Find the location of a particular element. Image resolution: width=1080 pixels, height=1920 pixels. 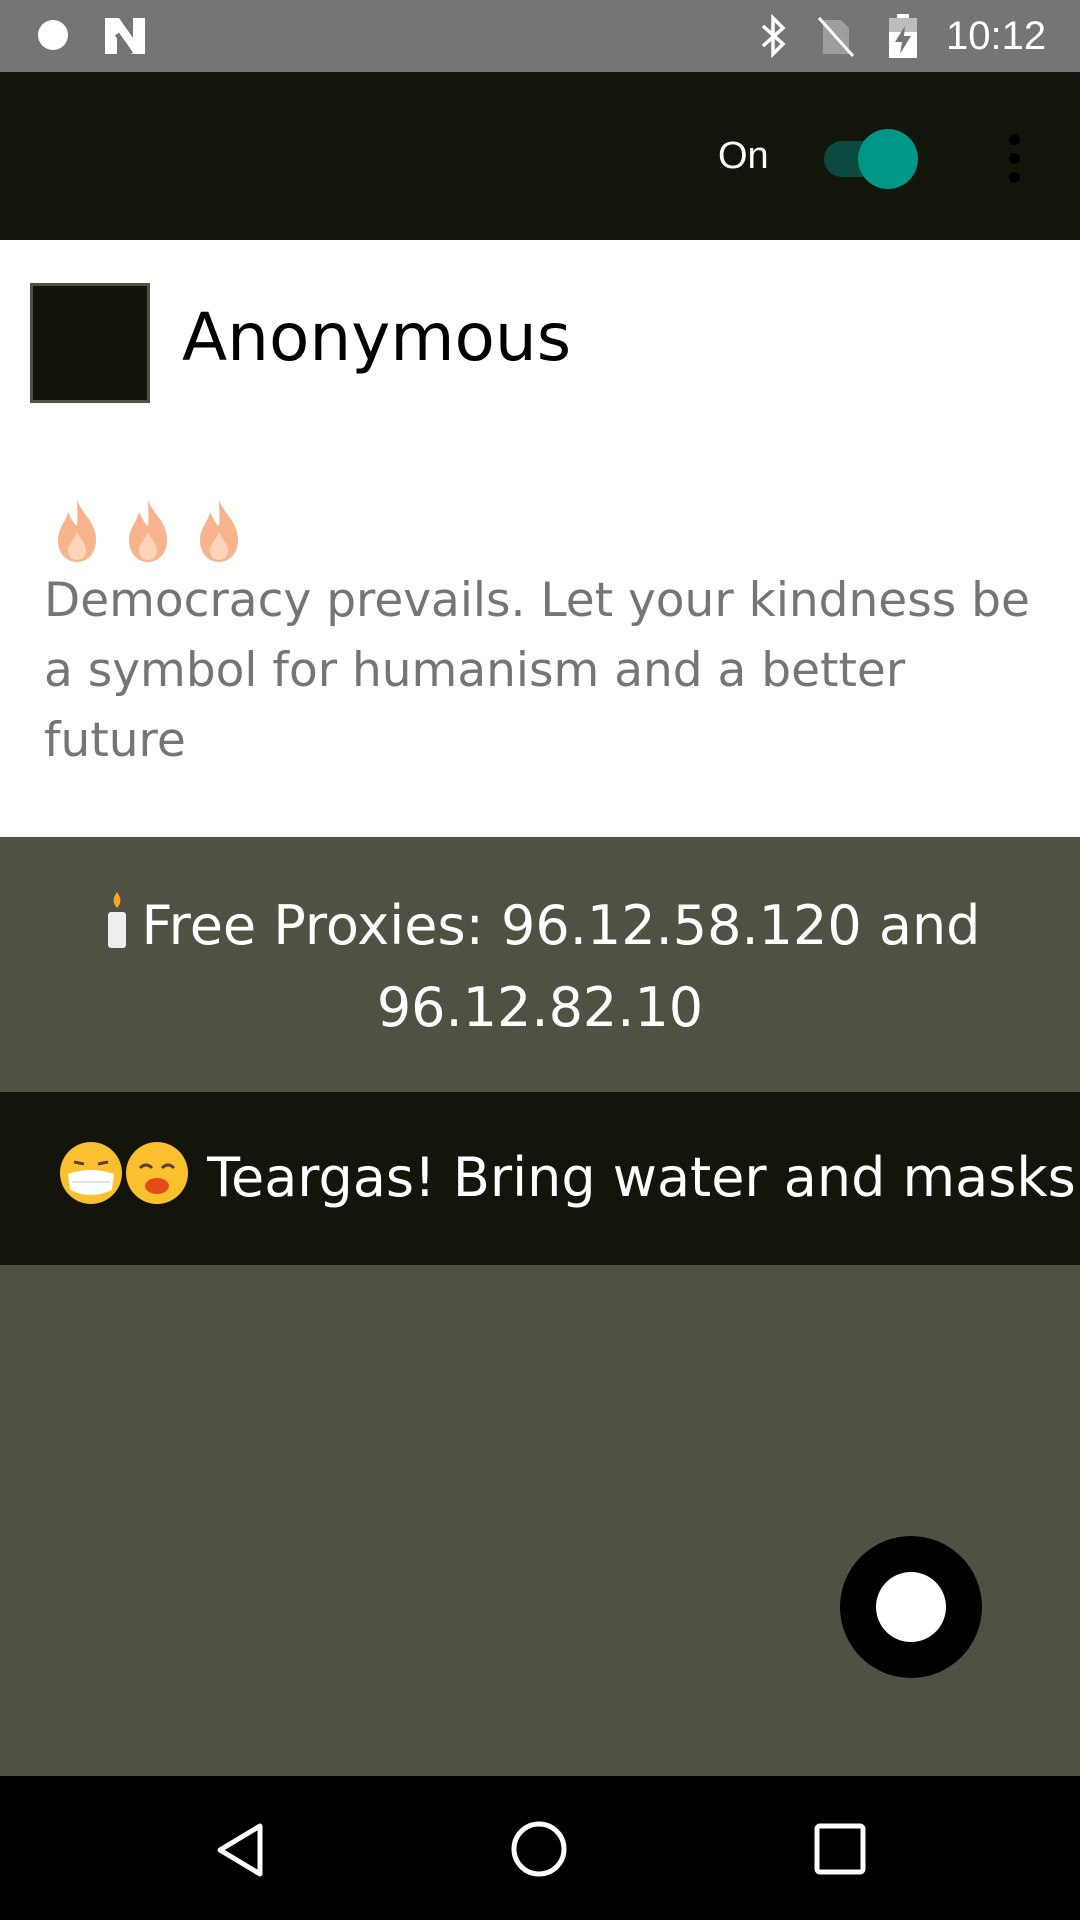

banner-content: Teargas! Bring water and masks is located at coordinates (567, 1178).